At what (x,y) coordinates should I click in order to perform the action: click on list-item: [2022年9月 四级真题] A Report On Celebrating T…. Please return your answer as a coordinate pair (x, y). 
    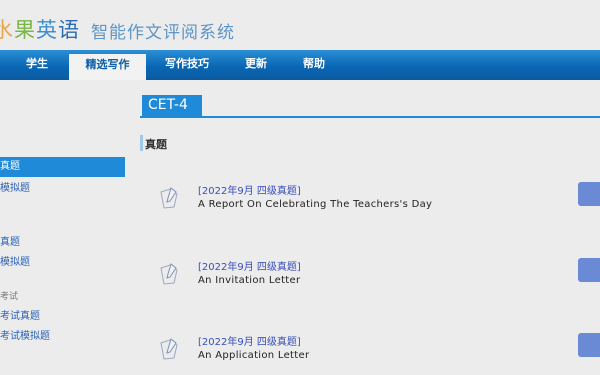
    Looking at the image, I should click on (370, 202).